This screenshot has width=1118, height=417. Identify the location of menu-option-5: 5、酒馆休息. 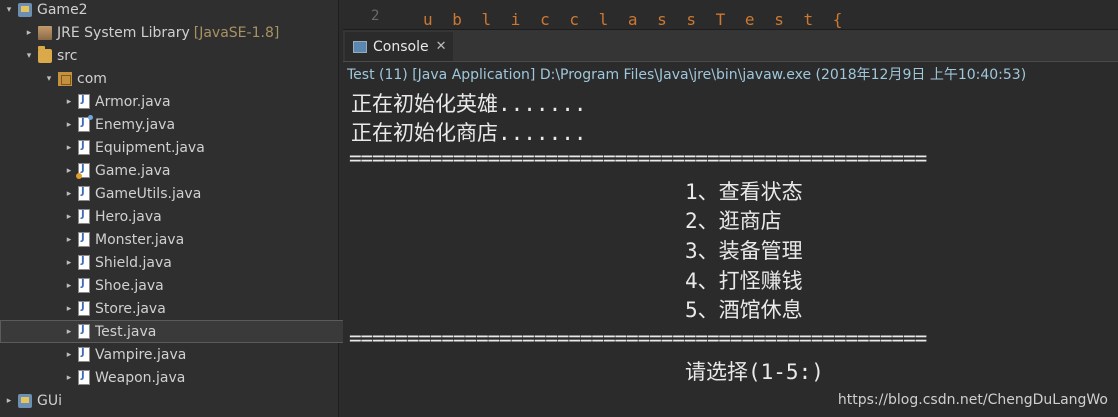
(744, 310).